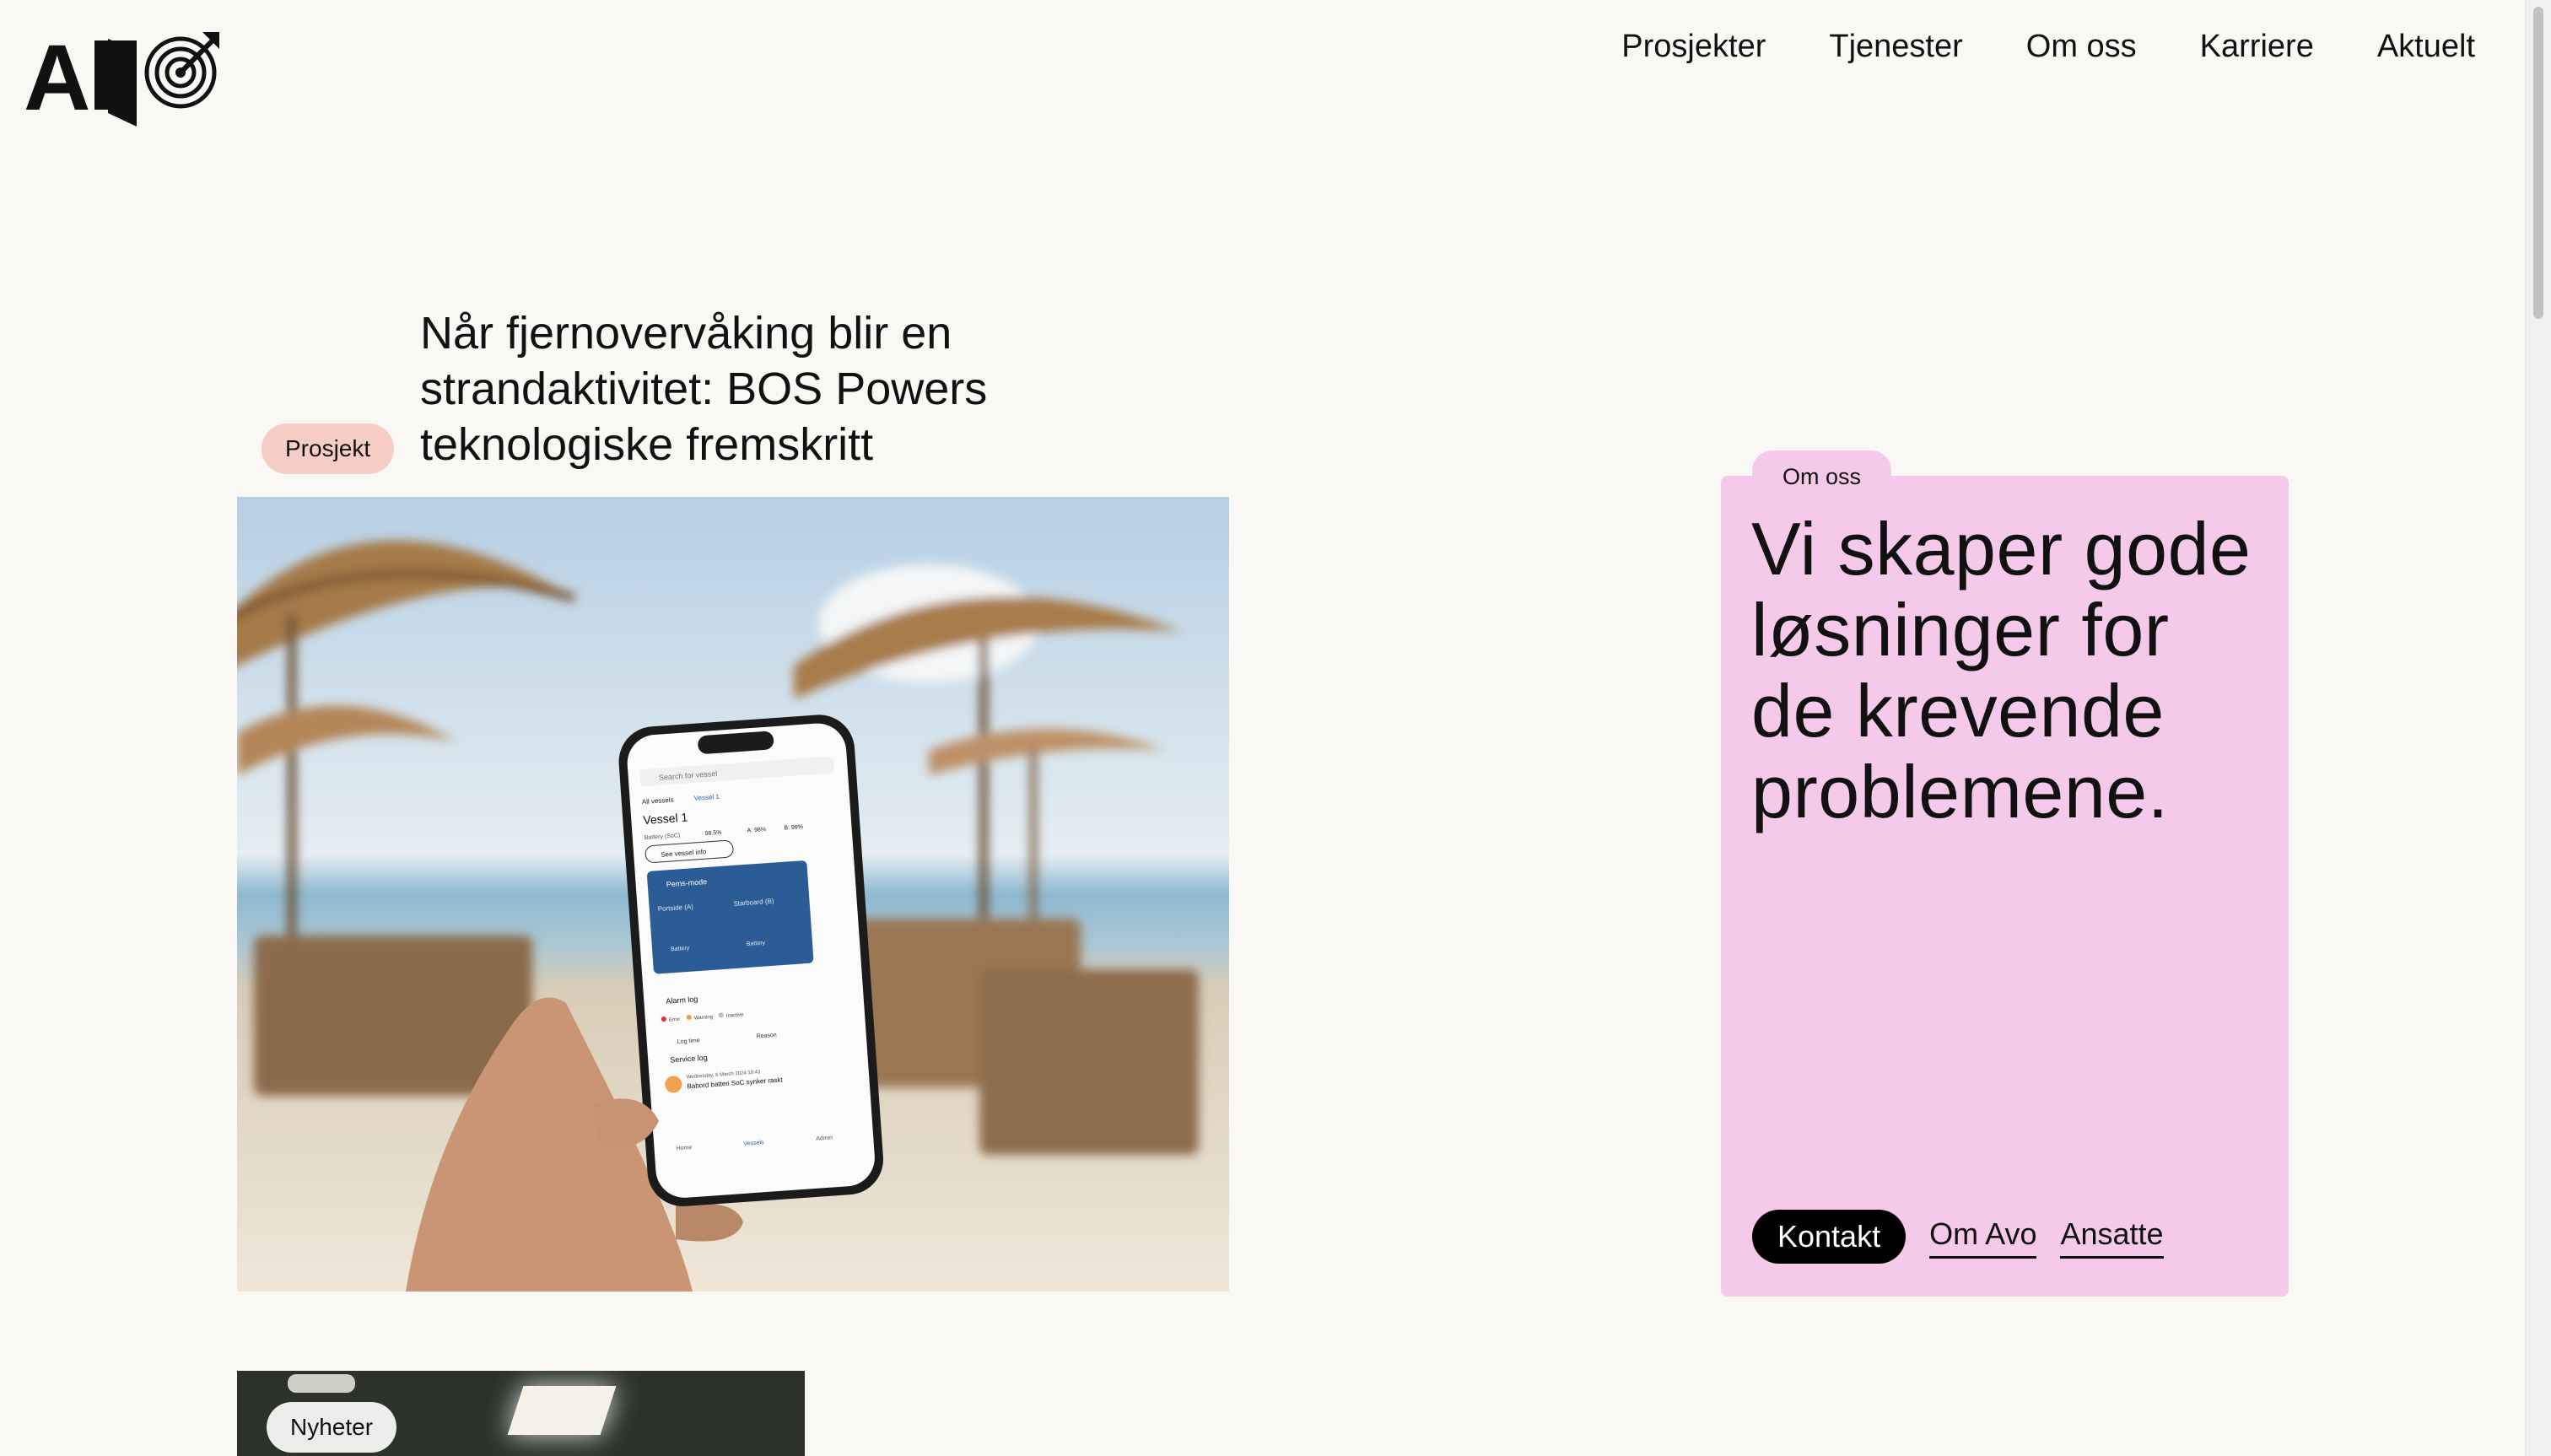 This screenshot has height=1456, width=2551. What do you see at coordinates (121, 79) in the screenshot?
I see `avo-logo: A` at bounding box center [121, 79].